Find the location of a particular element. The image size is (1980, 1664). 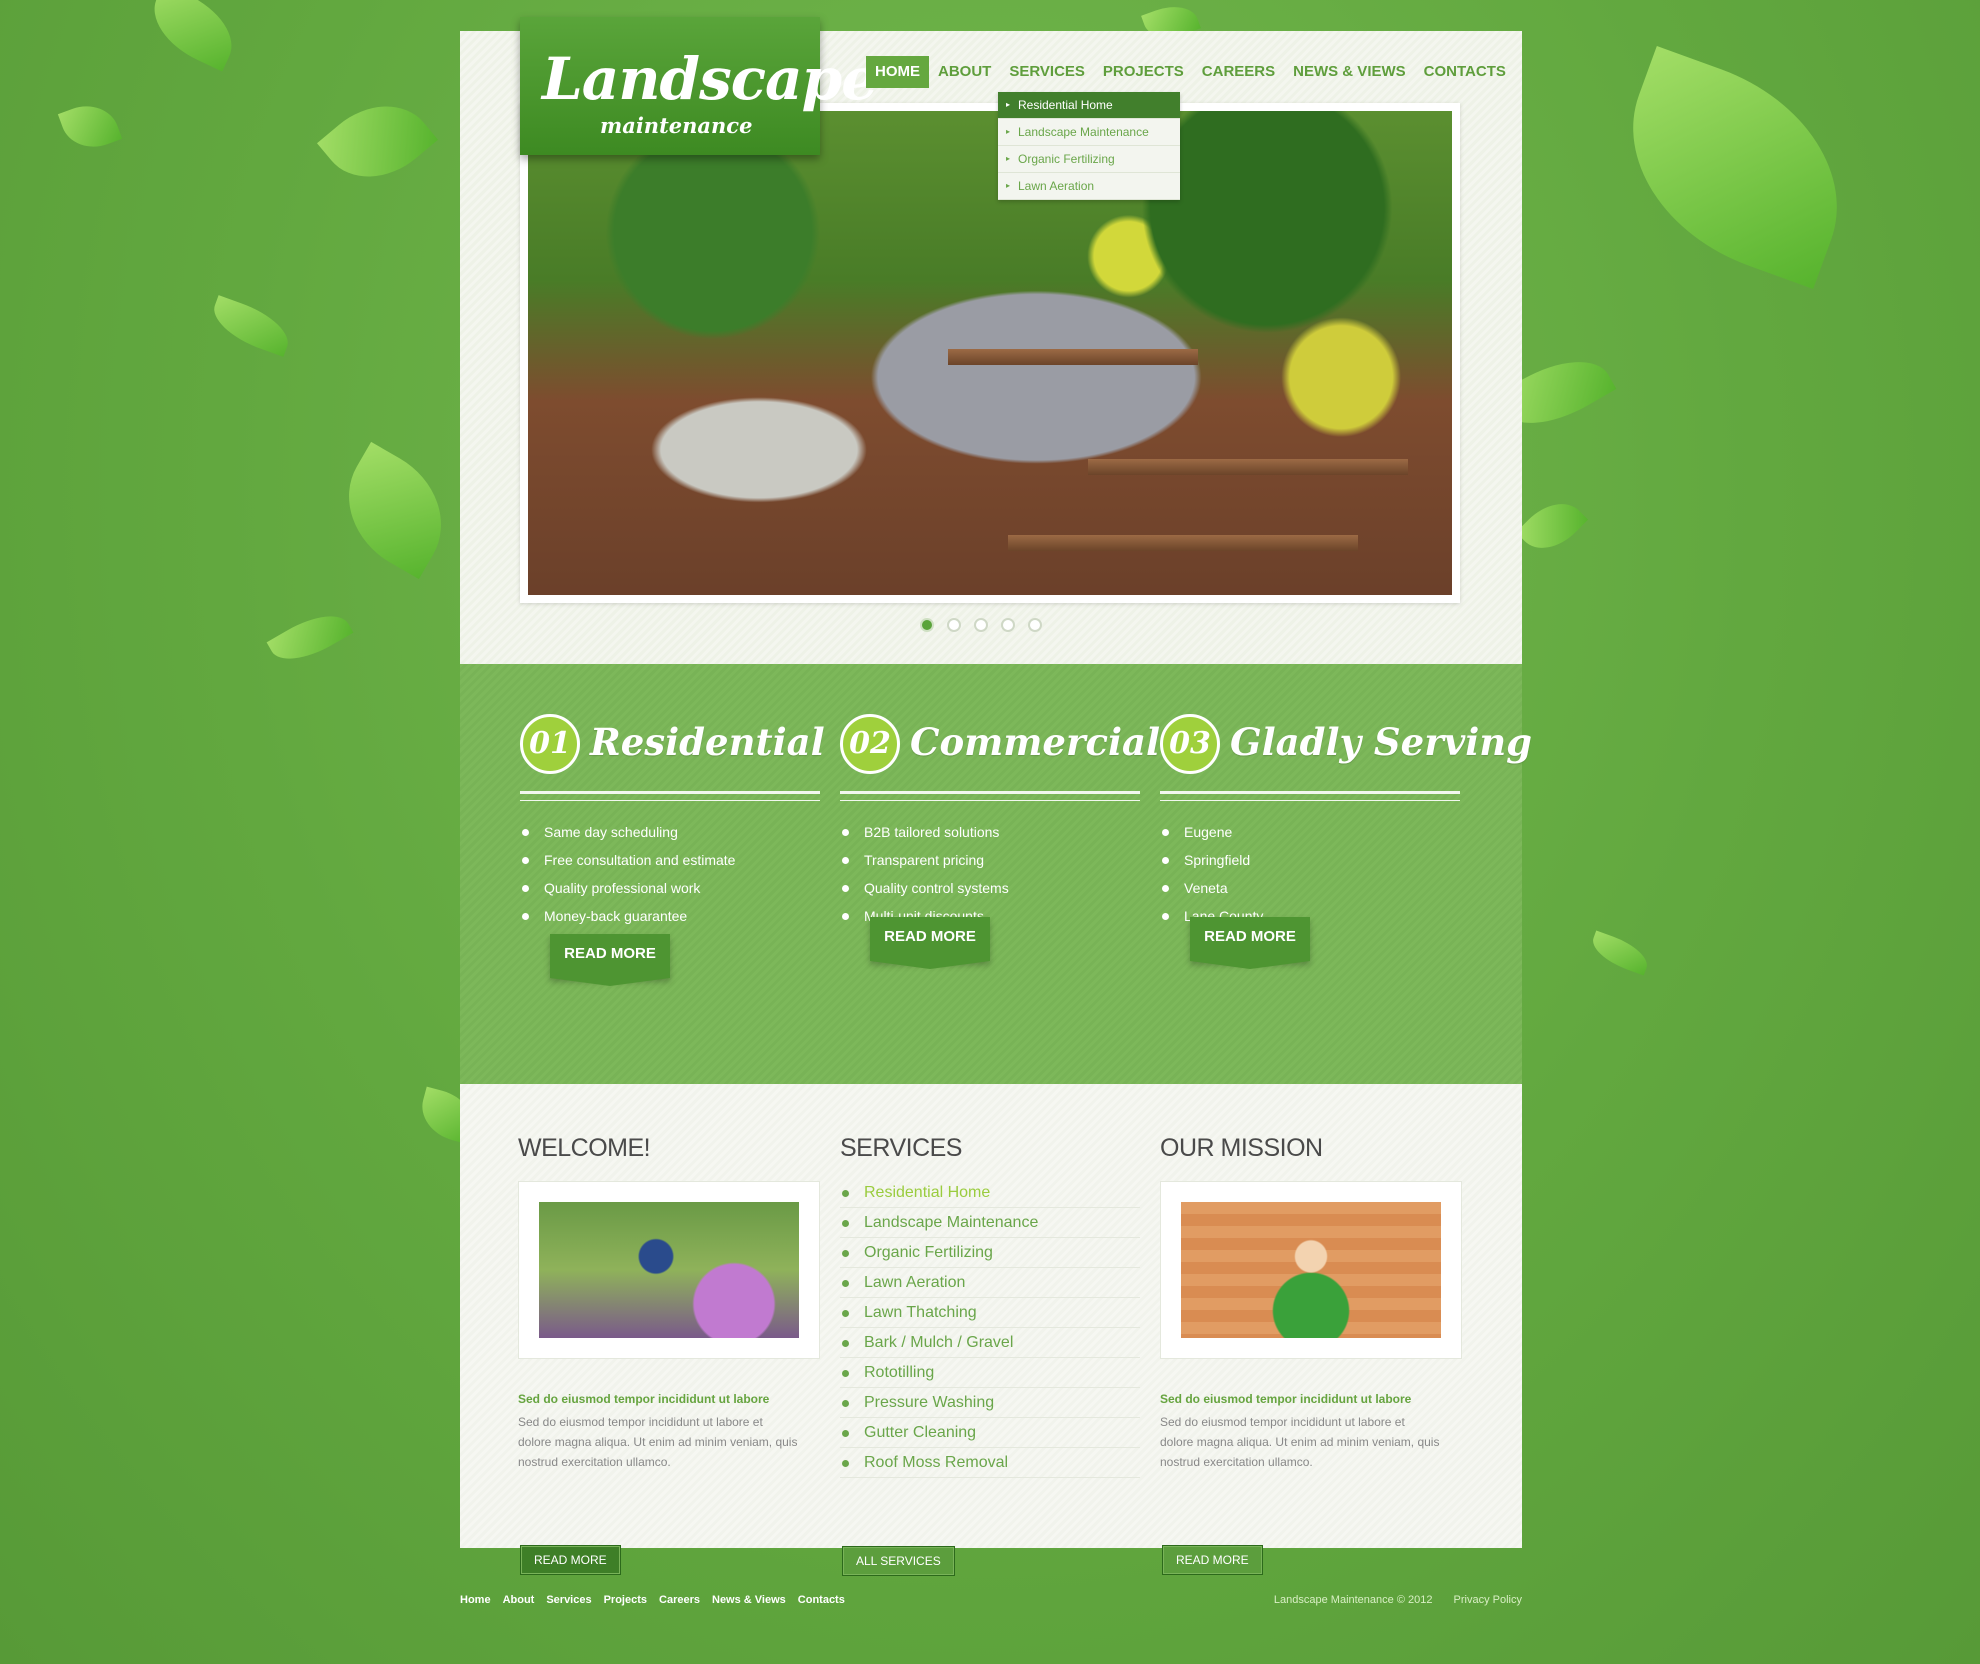

list-item: Veneta is located at coordinates (1211, 888).